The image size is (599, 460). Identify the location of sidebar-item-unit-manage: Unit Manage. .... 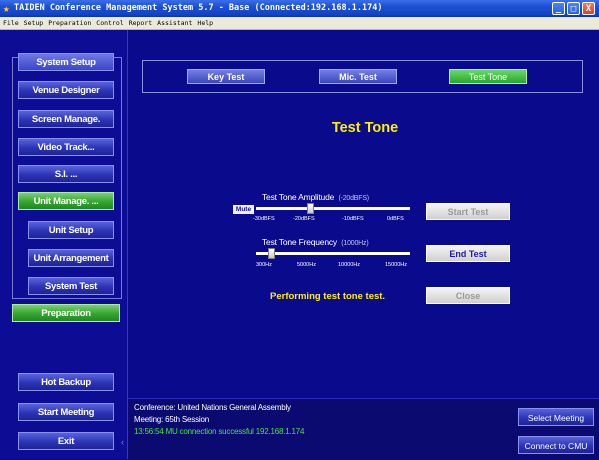
(66, 201).